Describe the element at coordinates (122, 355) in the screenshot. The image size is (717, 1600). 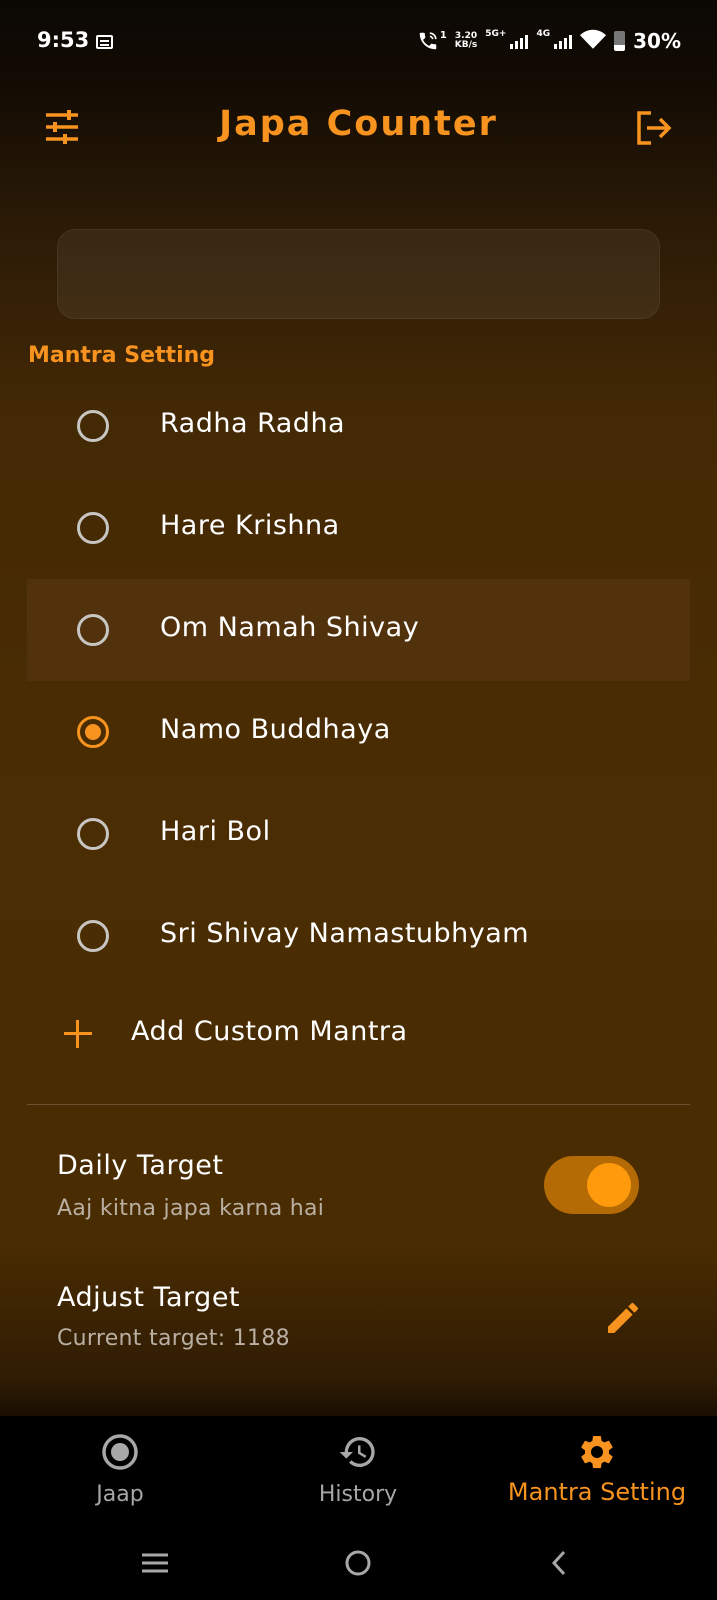
I see `section-label-mantra-setting: Mantra Setting` at that location.